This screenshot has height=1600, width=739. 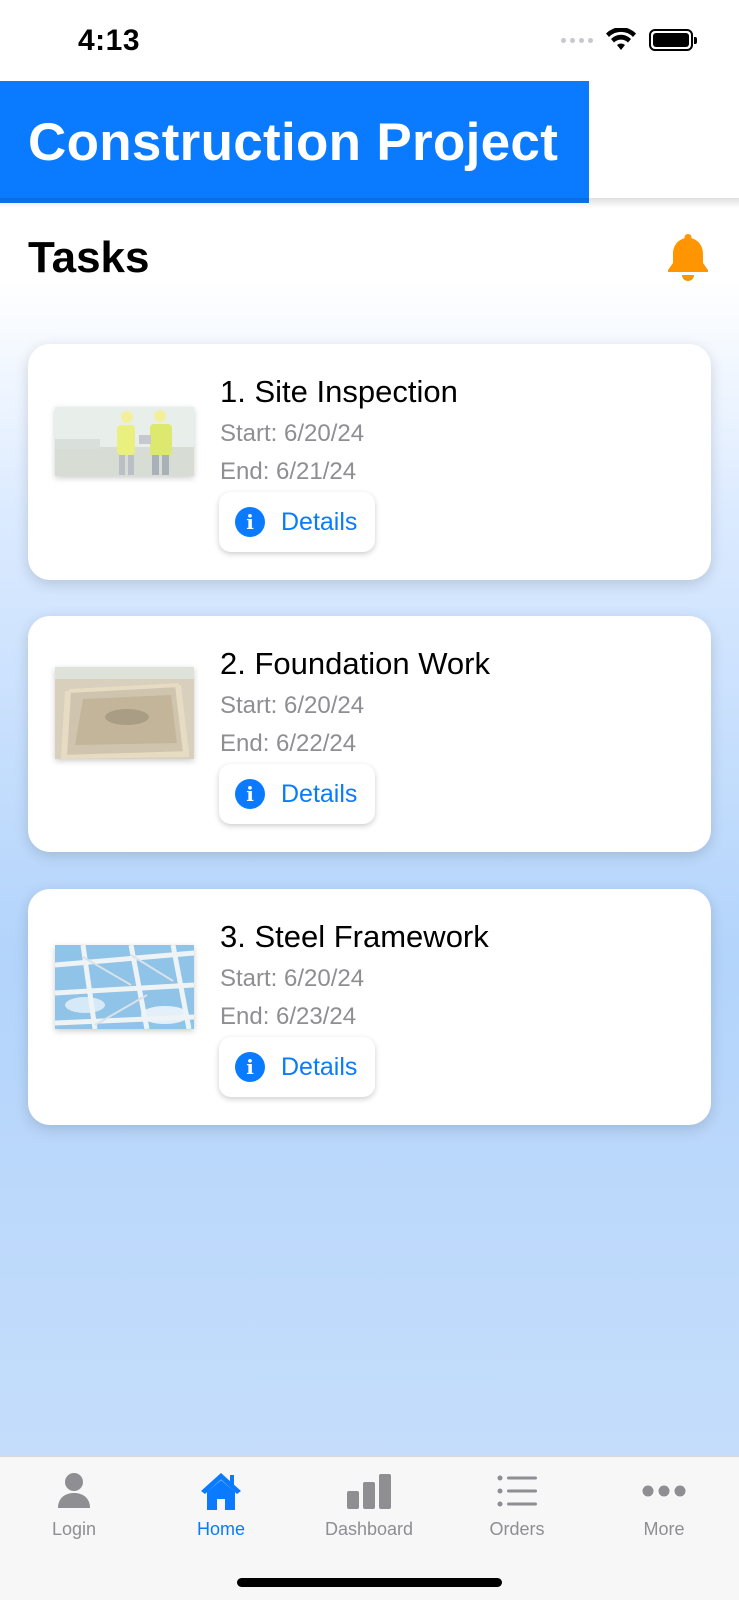 I want to click on tab-dashboard: Dashboard, so click(x=369, y=1503).